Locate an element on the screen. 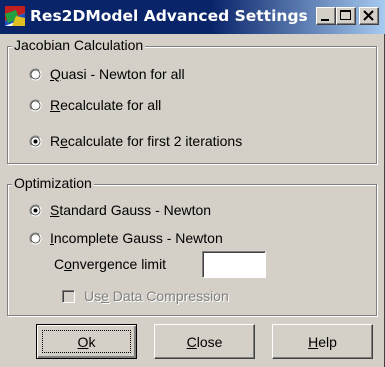  focus-rectangle is located at coordinates (86, 341).